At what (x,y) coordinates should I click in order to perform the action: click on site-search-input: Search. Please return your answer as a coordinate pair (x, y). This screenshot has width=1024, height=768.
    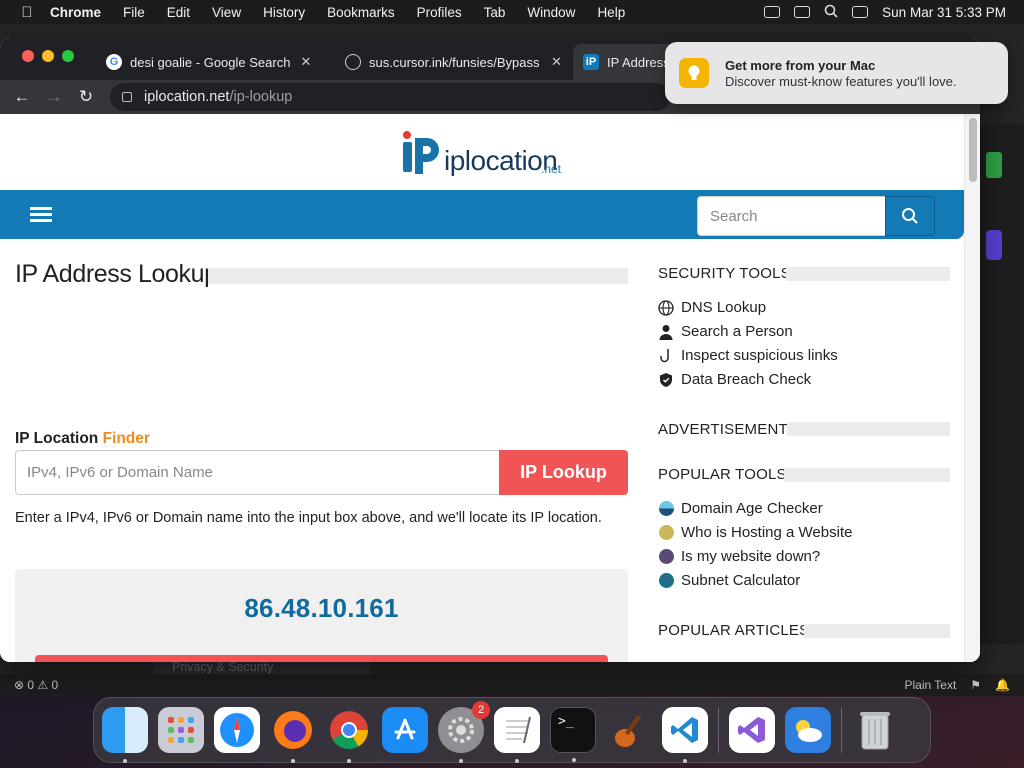
    Looking at the image, I should click on (791, 216).